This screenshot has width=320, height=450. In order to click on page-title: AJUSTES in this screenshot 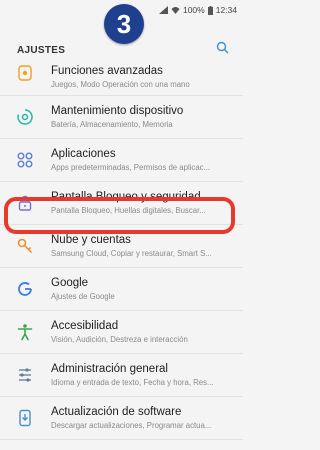, I will do `click(41, 50)`.